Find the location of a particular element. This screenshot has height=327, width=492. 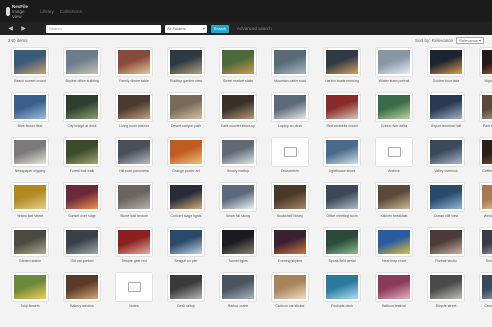

thumbnail-tile: Portrait studio is located at coordinates (446, 248).